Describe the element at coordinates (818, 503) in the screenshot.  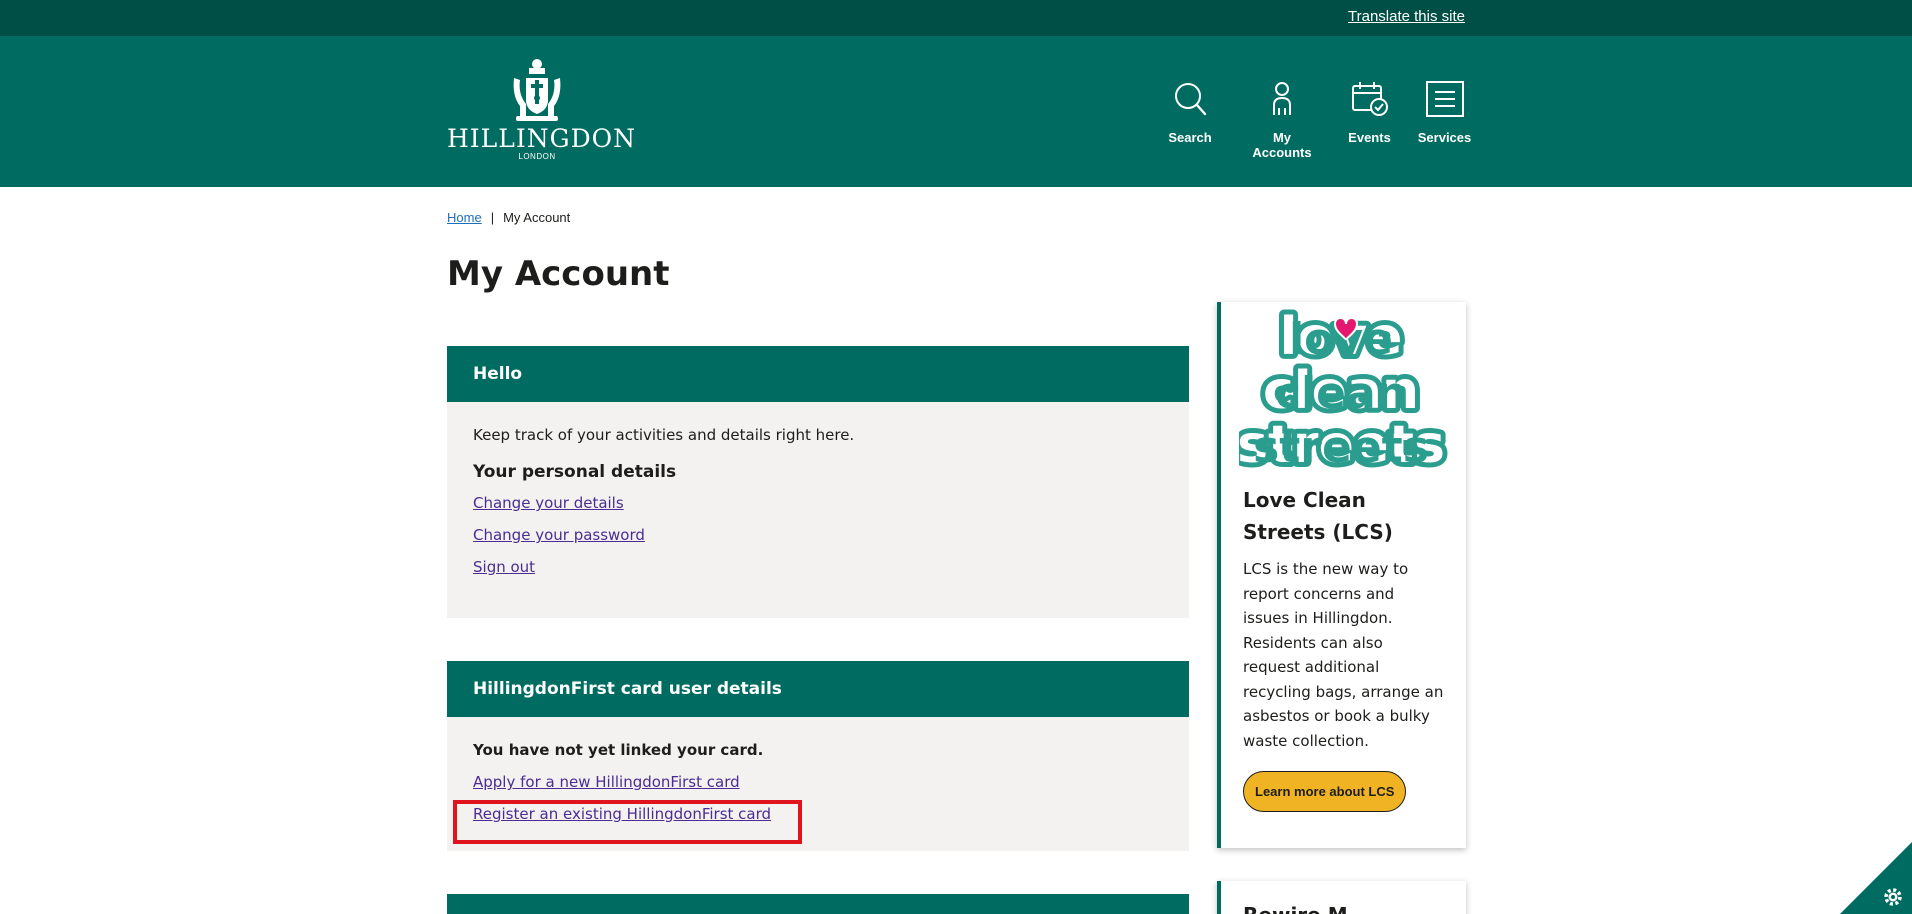
I see `change-details-link: Change your details` at that location.